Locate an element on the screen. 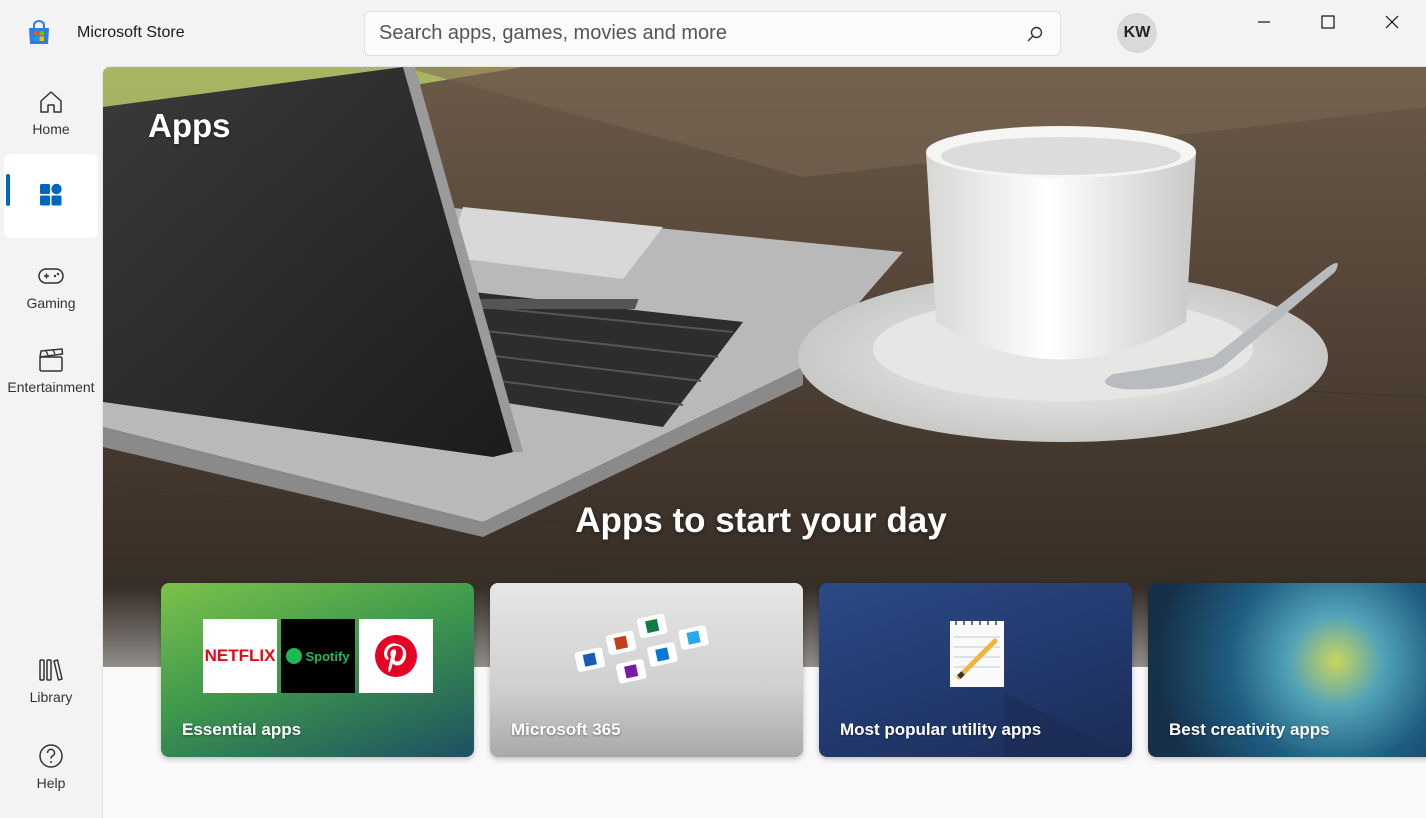  search-icon is located at coordinates (1035, 34).